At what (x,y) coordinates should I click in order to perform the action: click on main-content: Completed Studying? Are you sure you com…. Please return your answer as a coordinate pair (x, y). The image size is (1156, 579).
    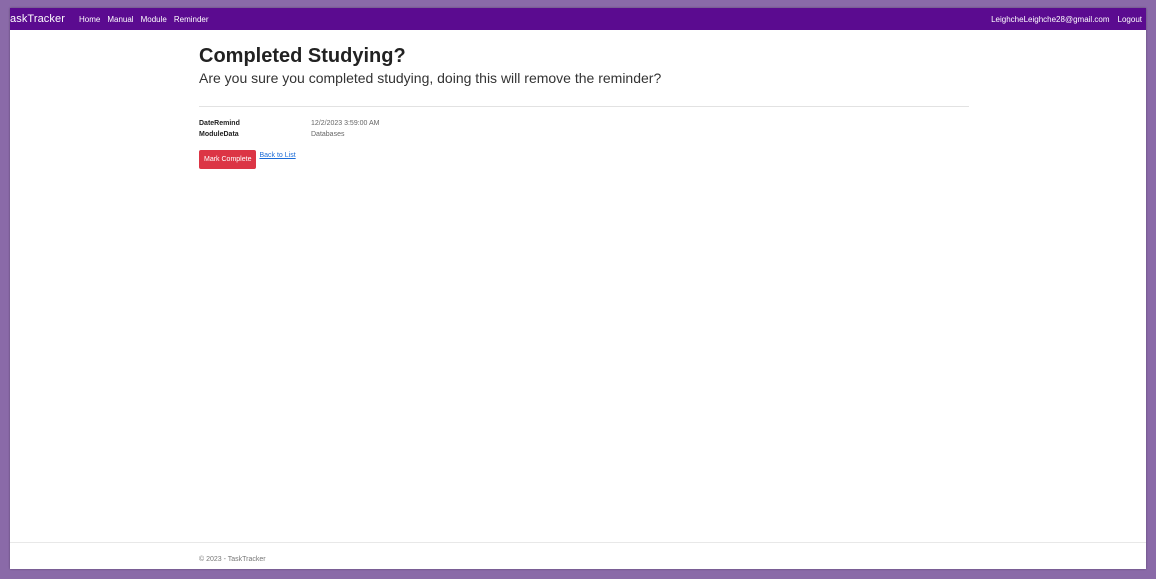
    Looking at the image, I should click on (585, 107).